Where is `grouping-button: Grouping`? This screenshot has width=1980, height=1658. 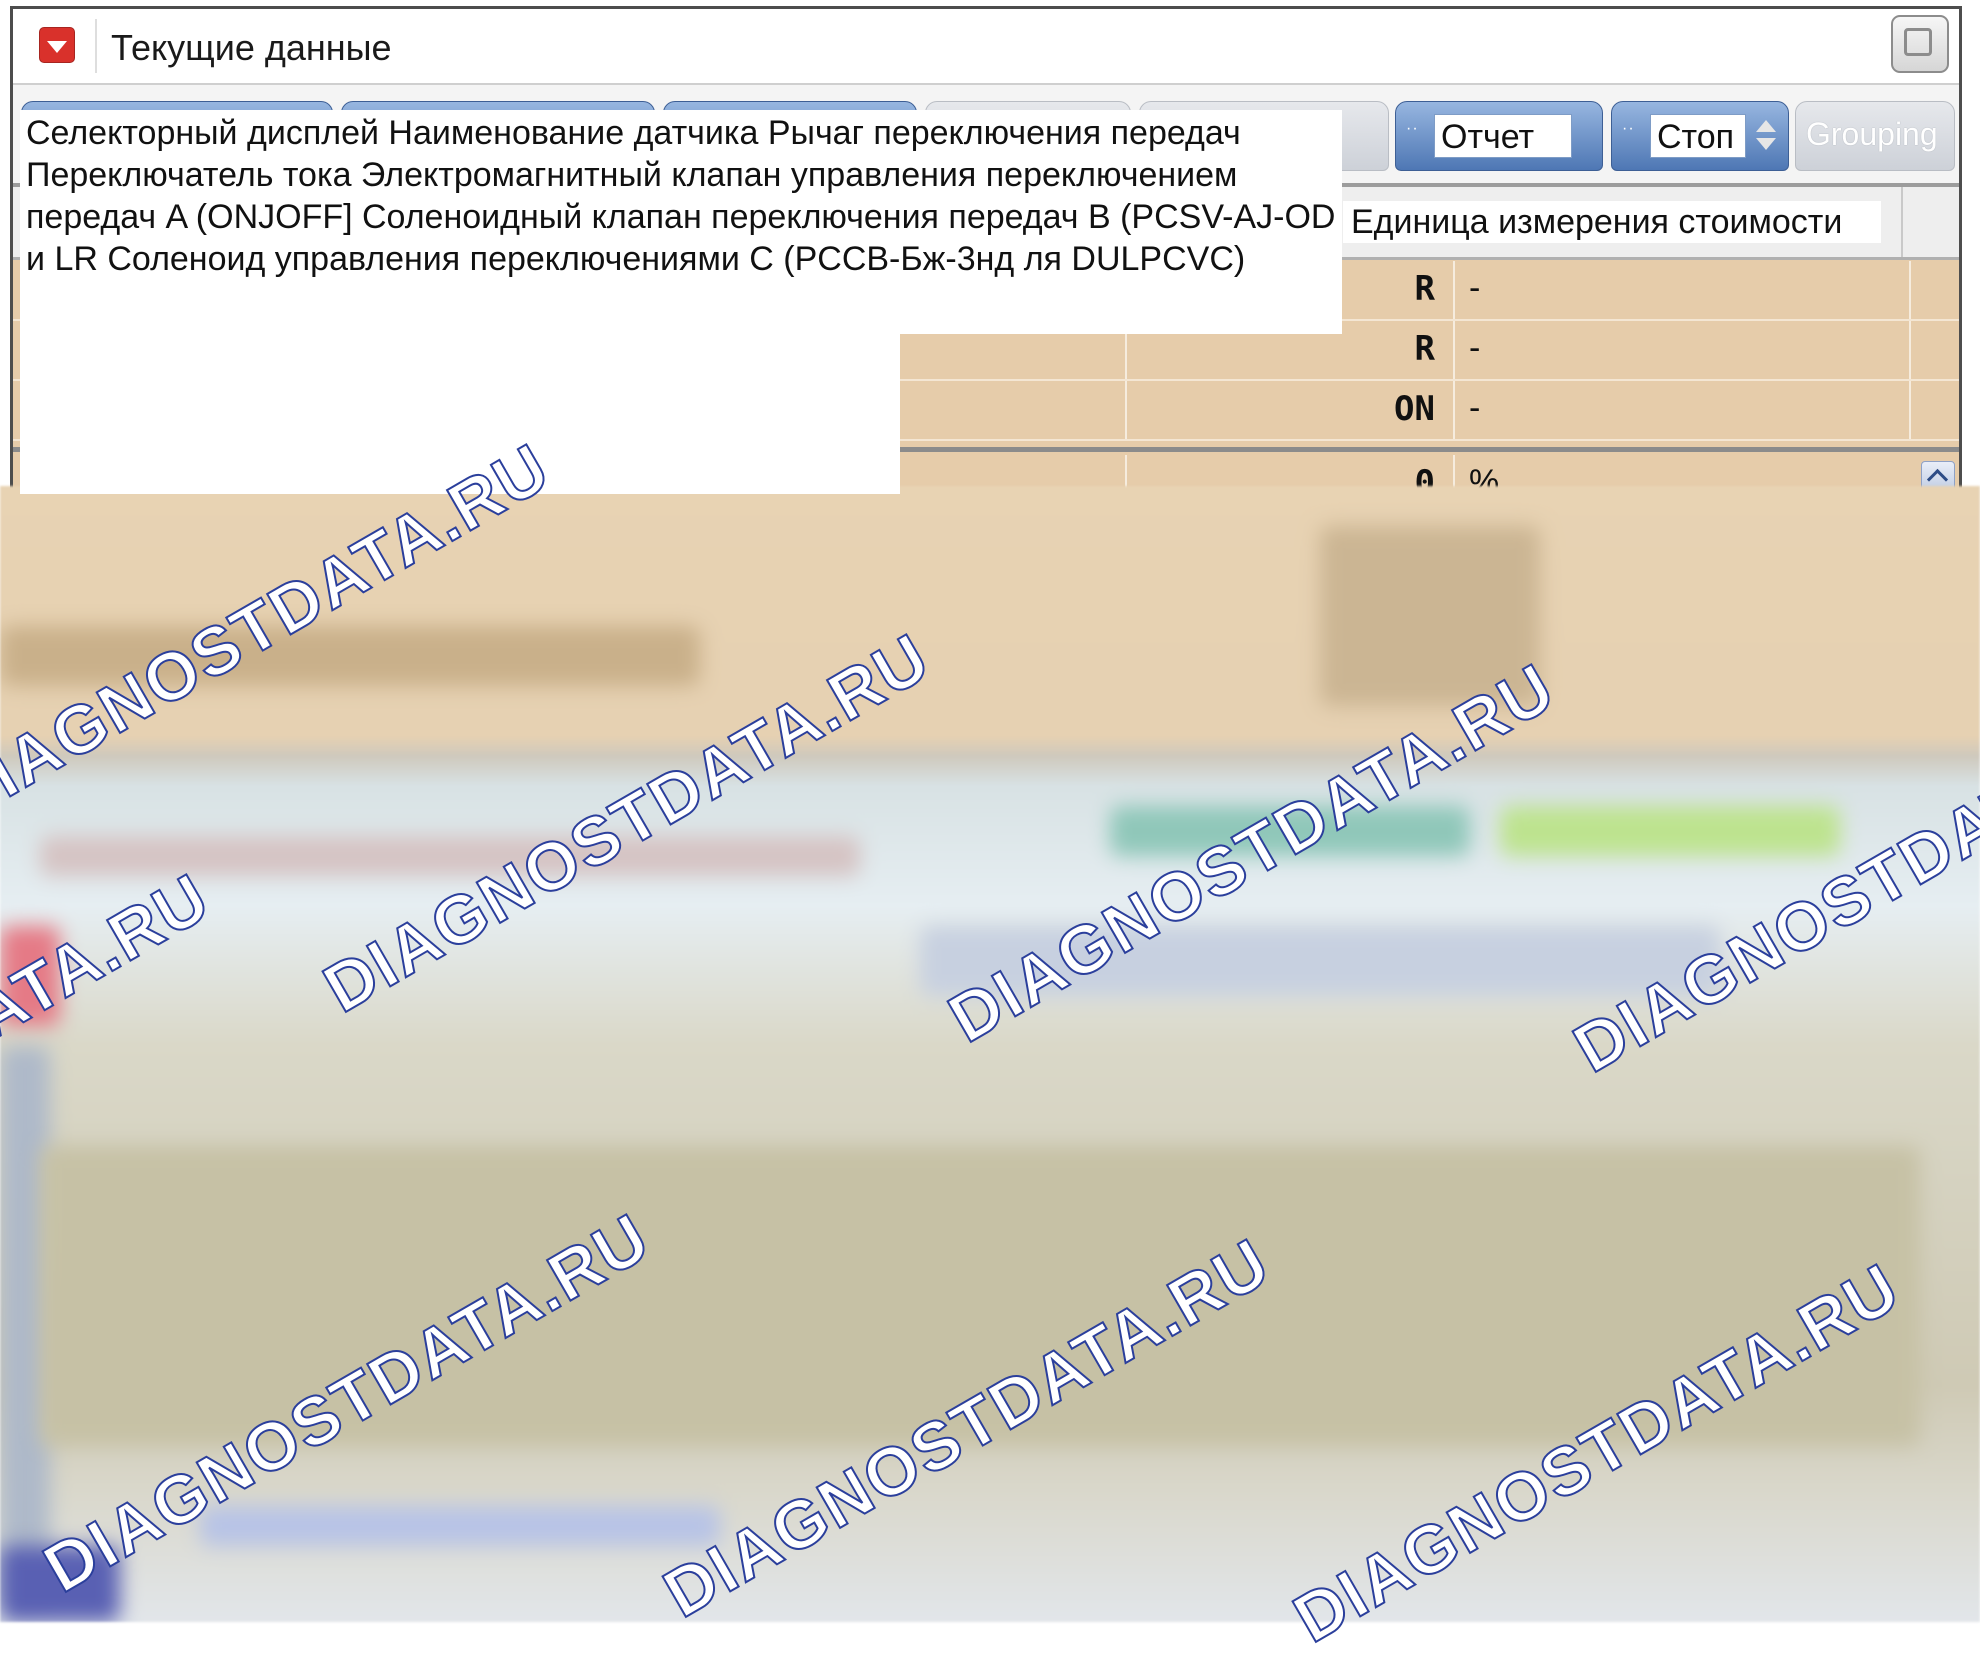
grouping-button: Grouping is located at coordinates (1875, 136).